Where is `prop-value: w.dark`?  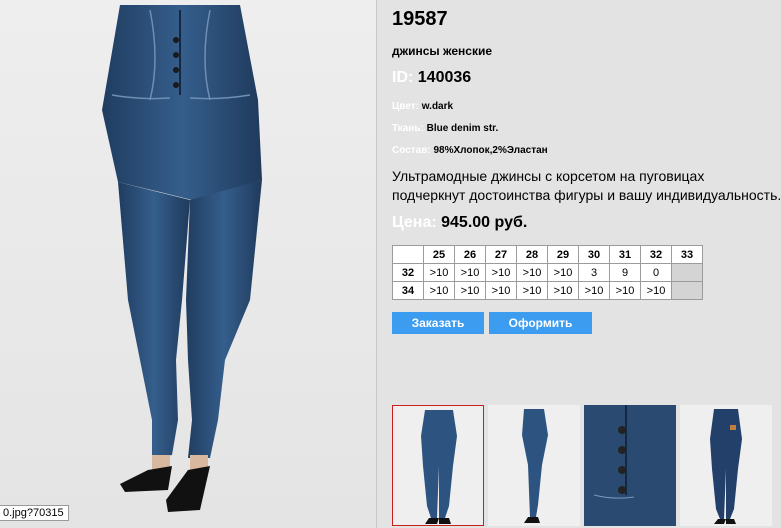 prop-value: w.dark is located at coordinates (437, 106).